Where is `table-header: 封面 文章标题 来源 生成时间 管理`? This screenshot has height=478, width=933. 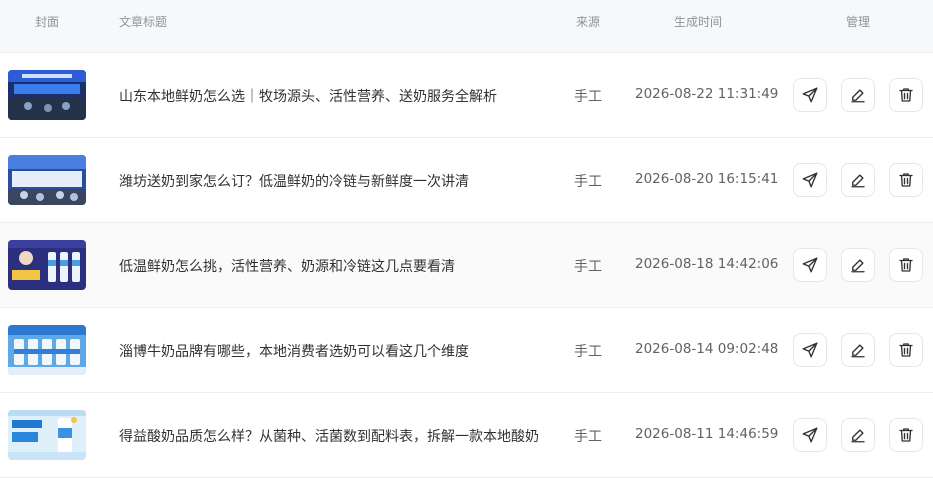 table-header: 封面 文章标题 来源 生成时间 管理 is located at coordinates (466, 26).